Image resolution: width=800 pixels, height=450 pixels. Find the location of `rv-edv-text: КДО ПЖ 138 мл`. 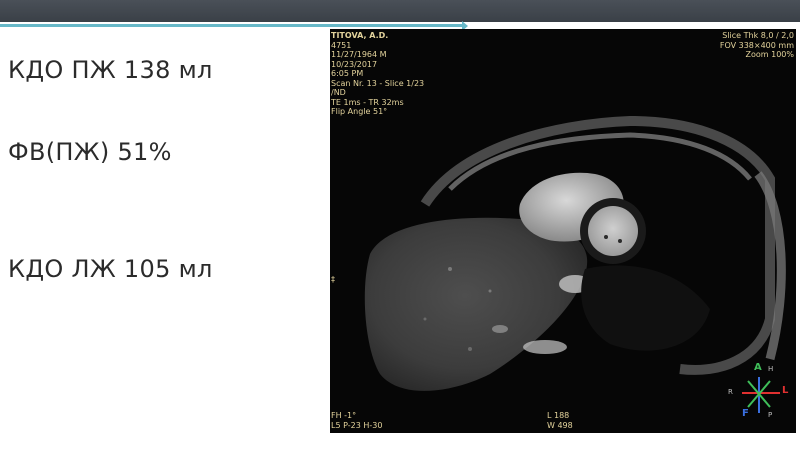

rv-edv-text: КДО ПЖ 138 мл is located at coordinates (110, 70).